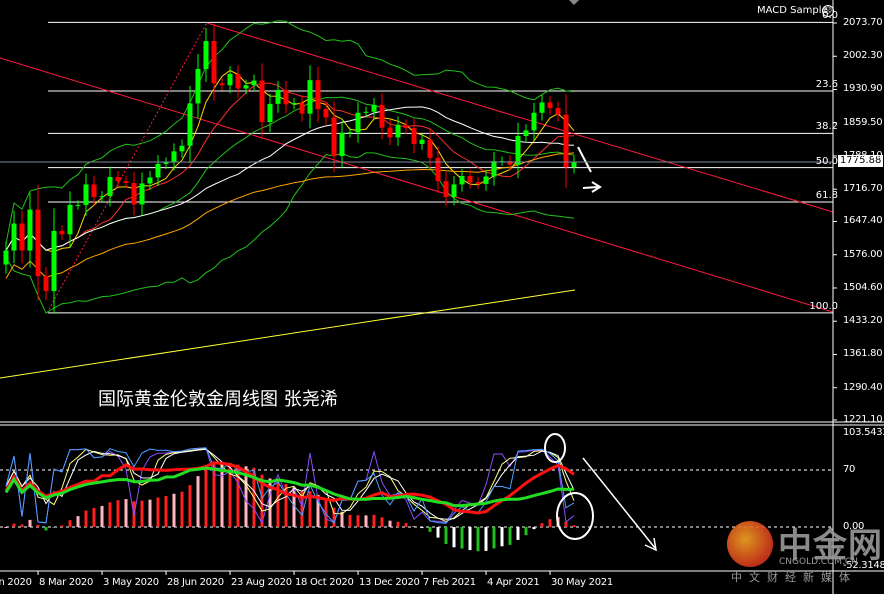  I want to click on price-axis-label: 1788.10, so click(863, 155).